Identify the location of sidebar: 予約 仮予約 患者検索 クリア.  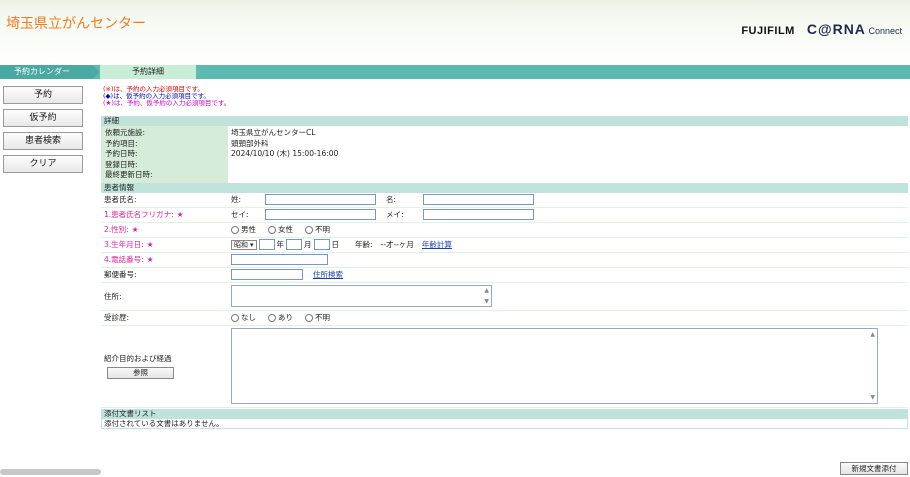
(43, 132).